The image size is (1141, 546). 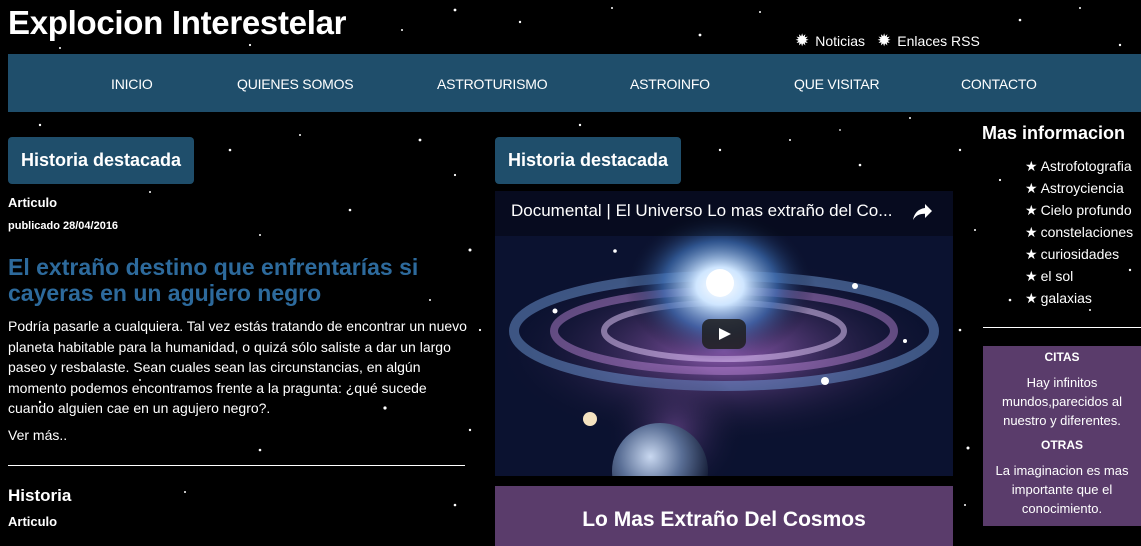 I want to click on noticias-link: ✹ Noticias, so click(x=830, y=40).